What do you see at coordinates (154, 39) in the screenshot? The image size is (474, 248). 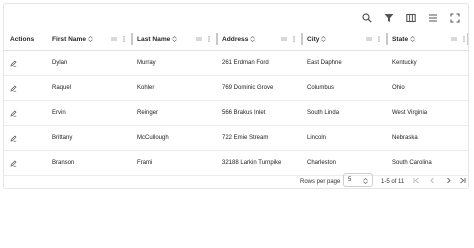 I see `header-label: Last Name` at bounding box center [154, 39].